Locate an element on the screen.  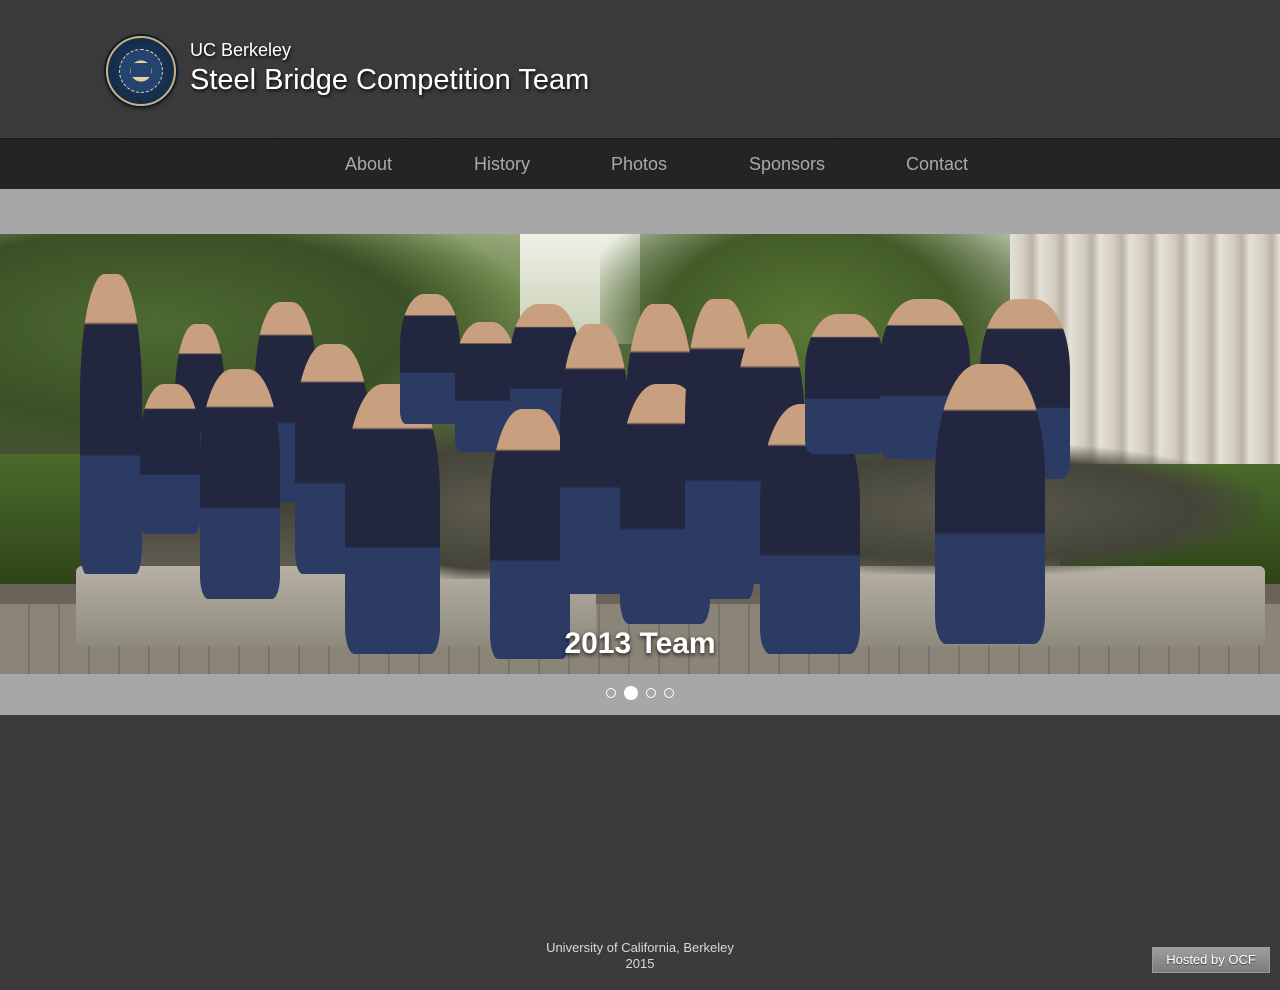
nav-item-photos: Photos is located at coordinates (639, 164).